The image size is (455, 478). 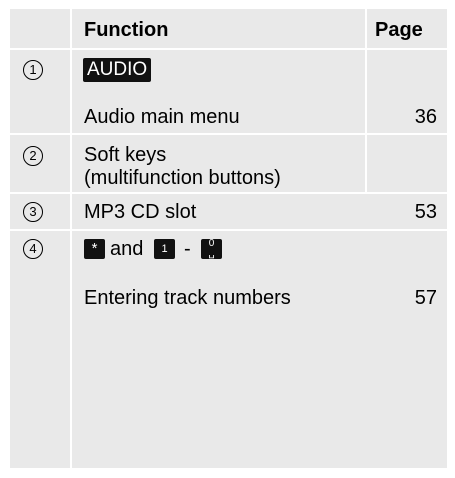 I want to click on row-3-page: 53, so click(x=425, y=212).